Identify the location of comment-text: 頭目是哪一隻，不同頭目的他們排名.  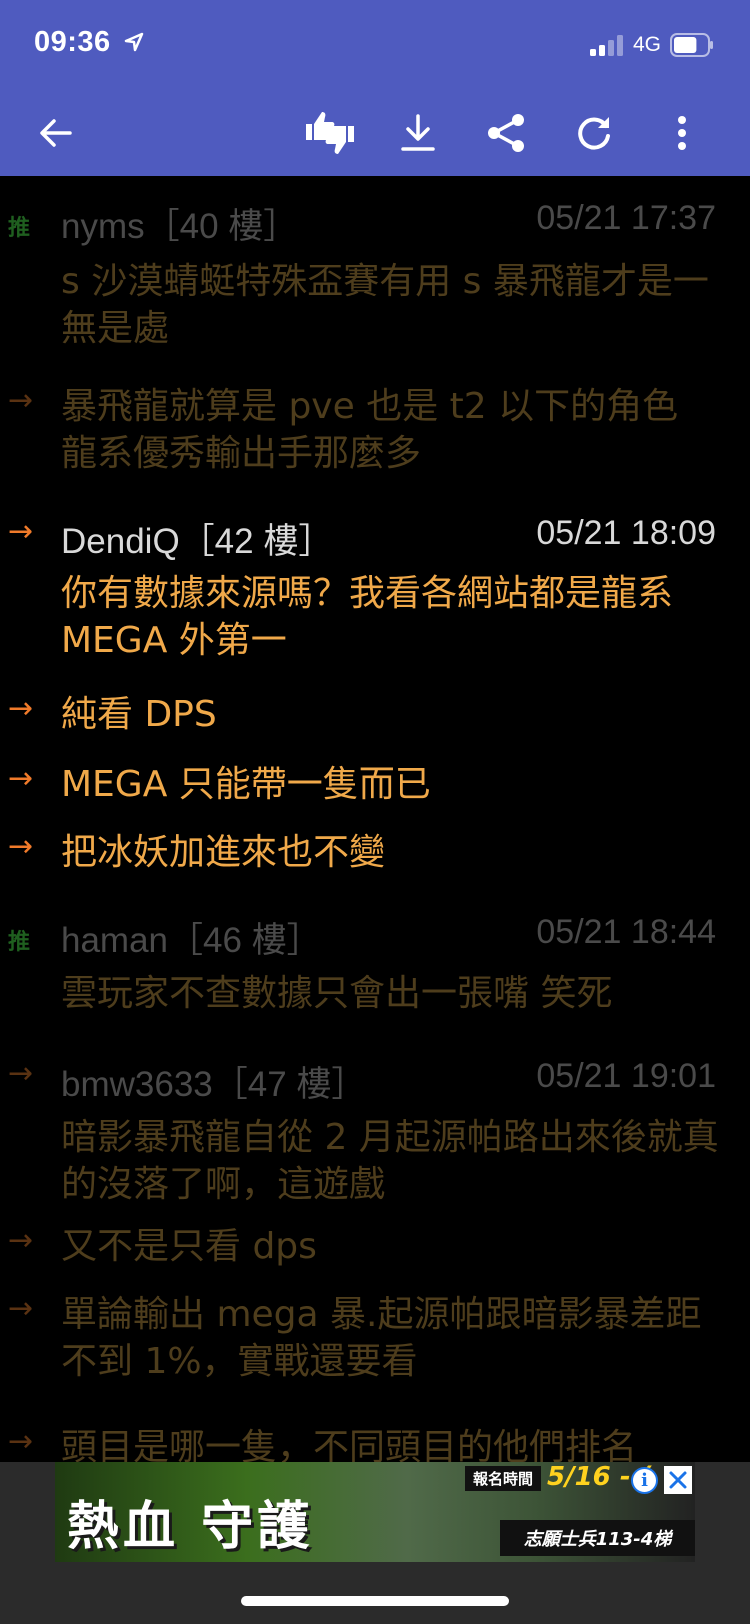
(349, 1444).